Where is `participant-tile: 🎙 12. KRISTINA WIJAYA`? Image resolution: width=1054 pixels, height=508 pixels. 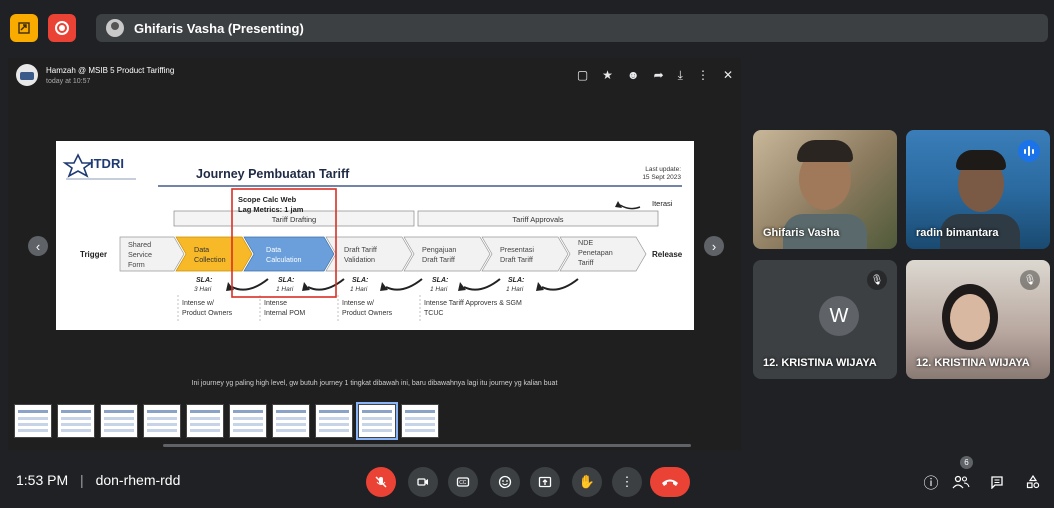 participant-tile: 🎙 12. KRISTINA WIJAYA is located at coordinates (978, 319).